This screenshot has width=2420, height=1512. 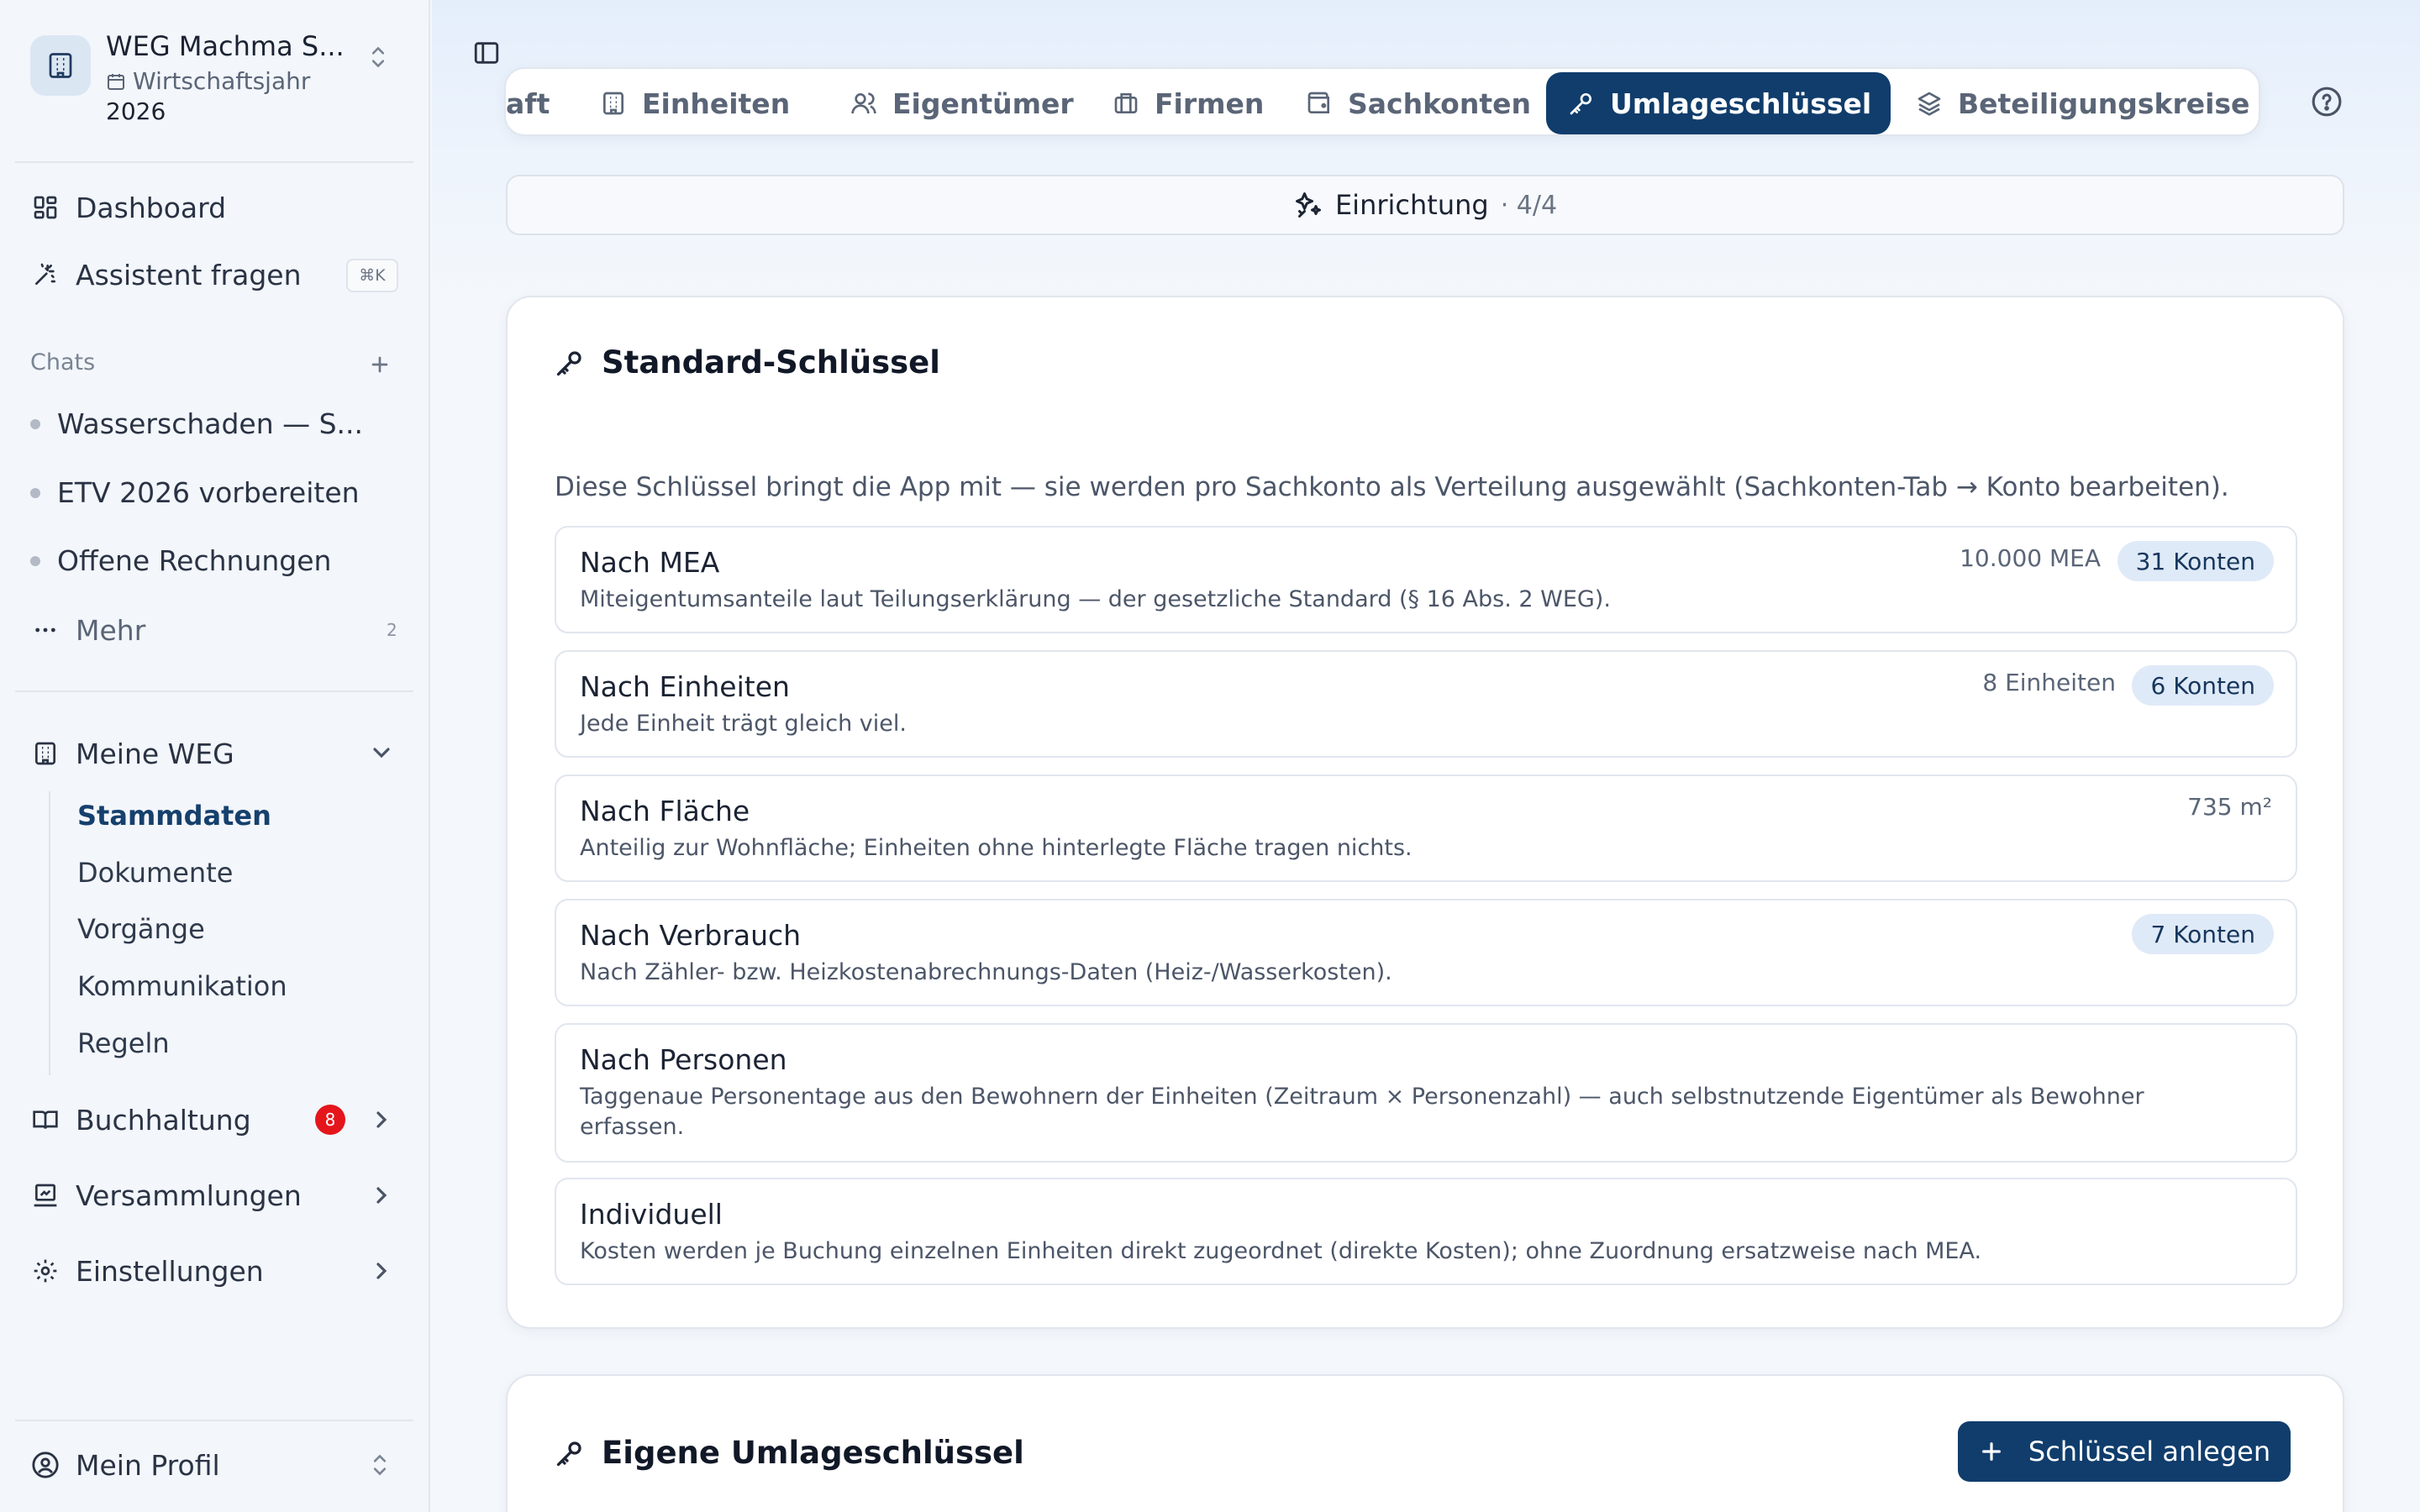 What do you see at coordinates (174, 816) in the screenshot?
I see `nav-stammdaten: Stammdaten` at bounding box center [174, 816].